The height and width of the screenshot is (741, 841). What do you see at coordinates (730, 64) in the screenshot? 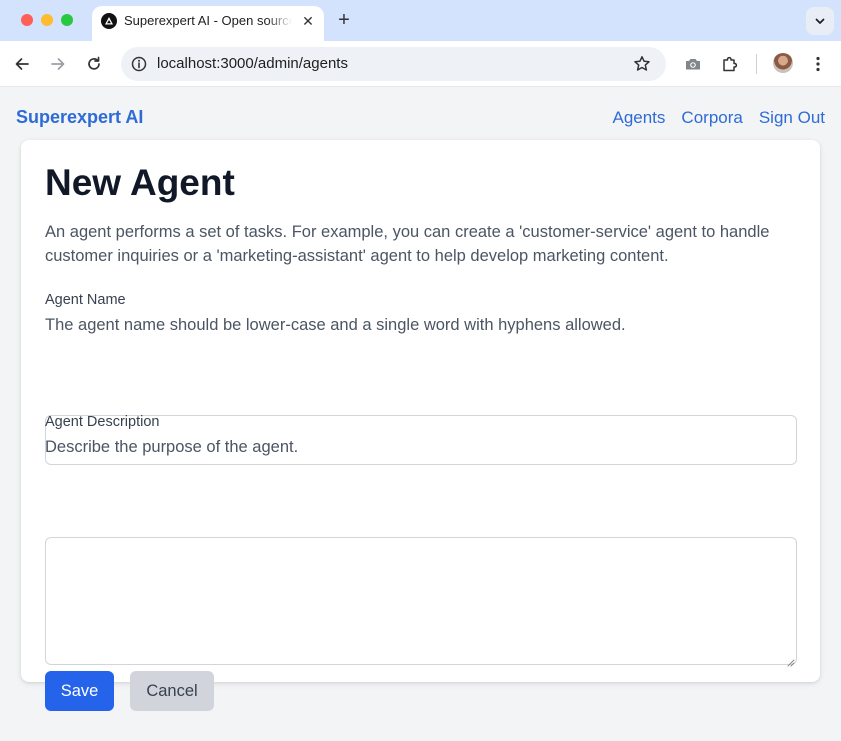
I see `extensions-puzzle-icon` at bounding box center [730, 64].